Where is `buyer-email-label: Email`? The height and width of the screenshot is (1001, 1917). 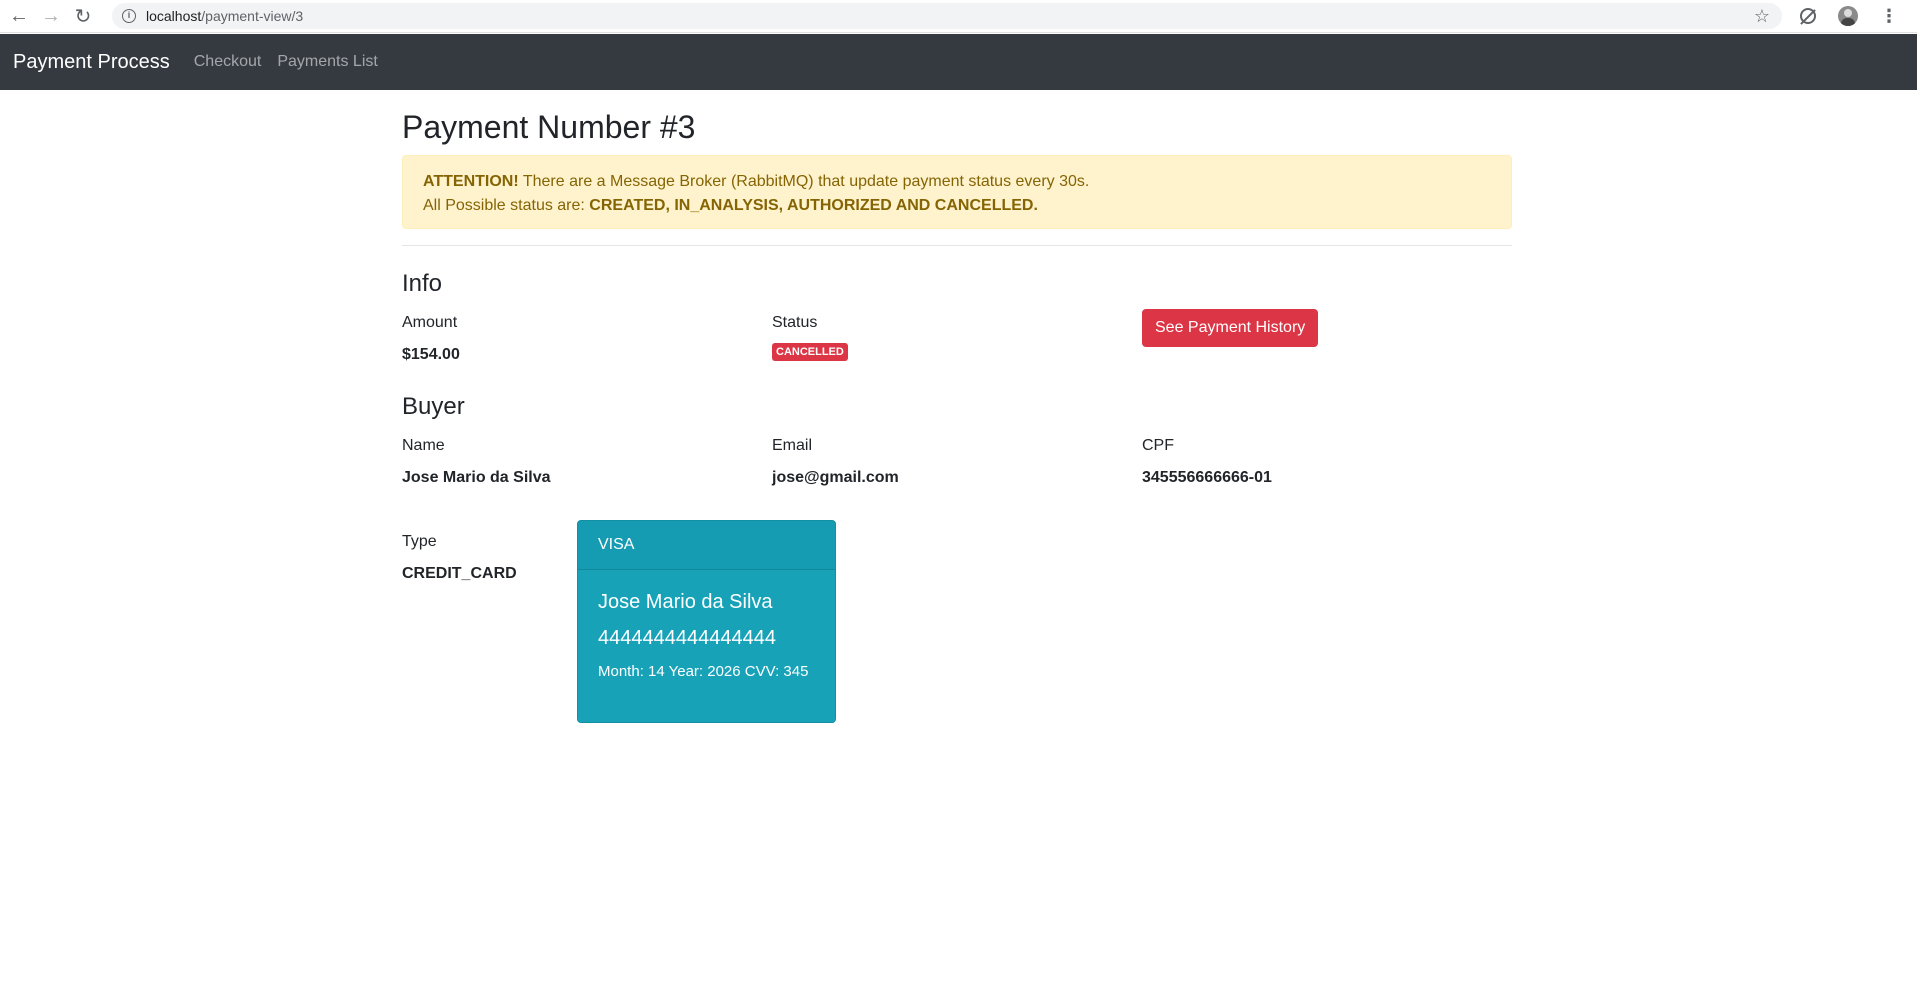
buyer-email-label: Email is located at coordinates (792, 445).